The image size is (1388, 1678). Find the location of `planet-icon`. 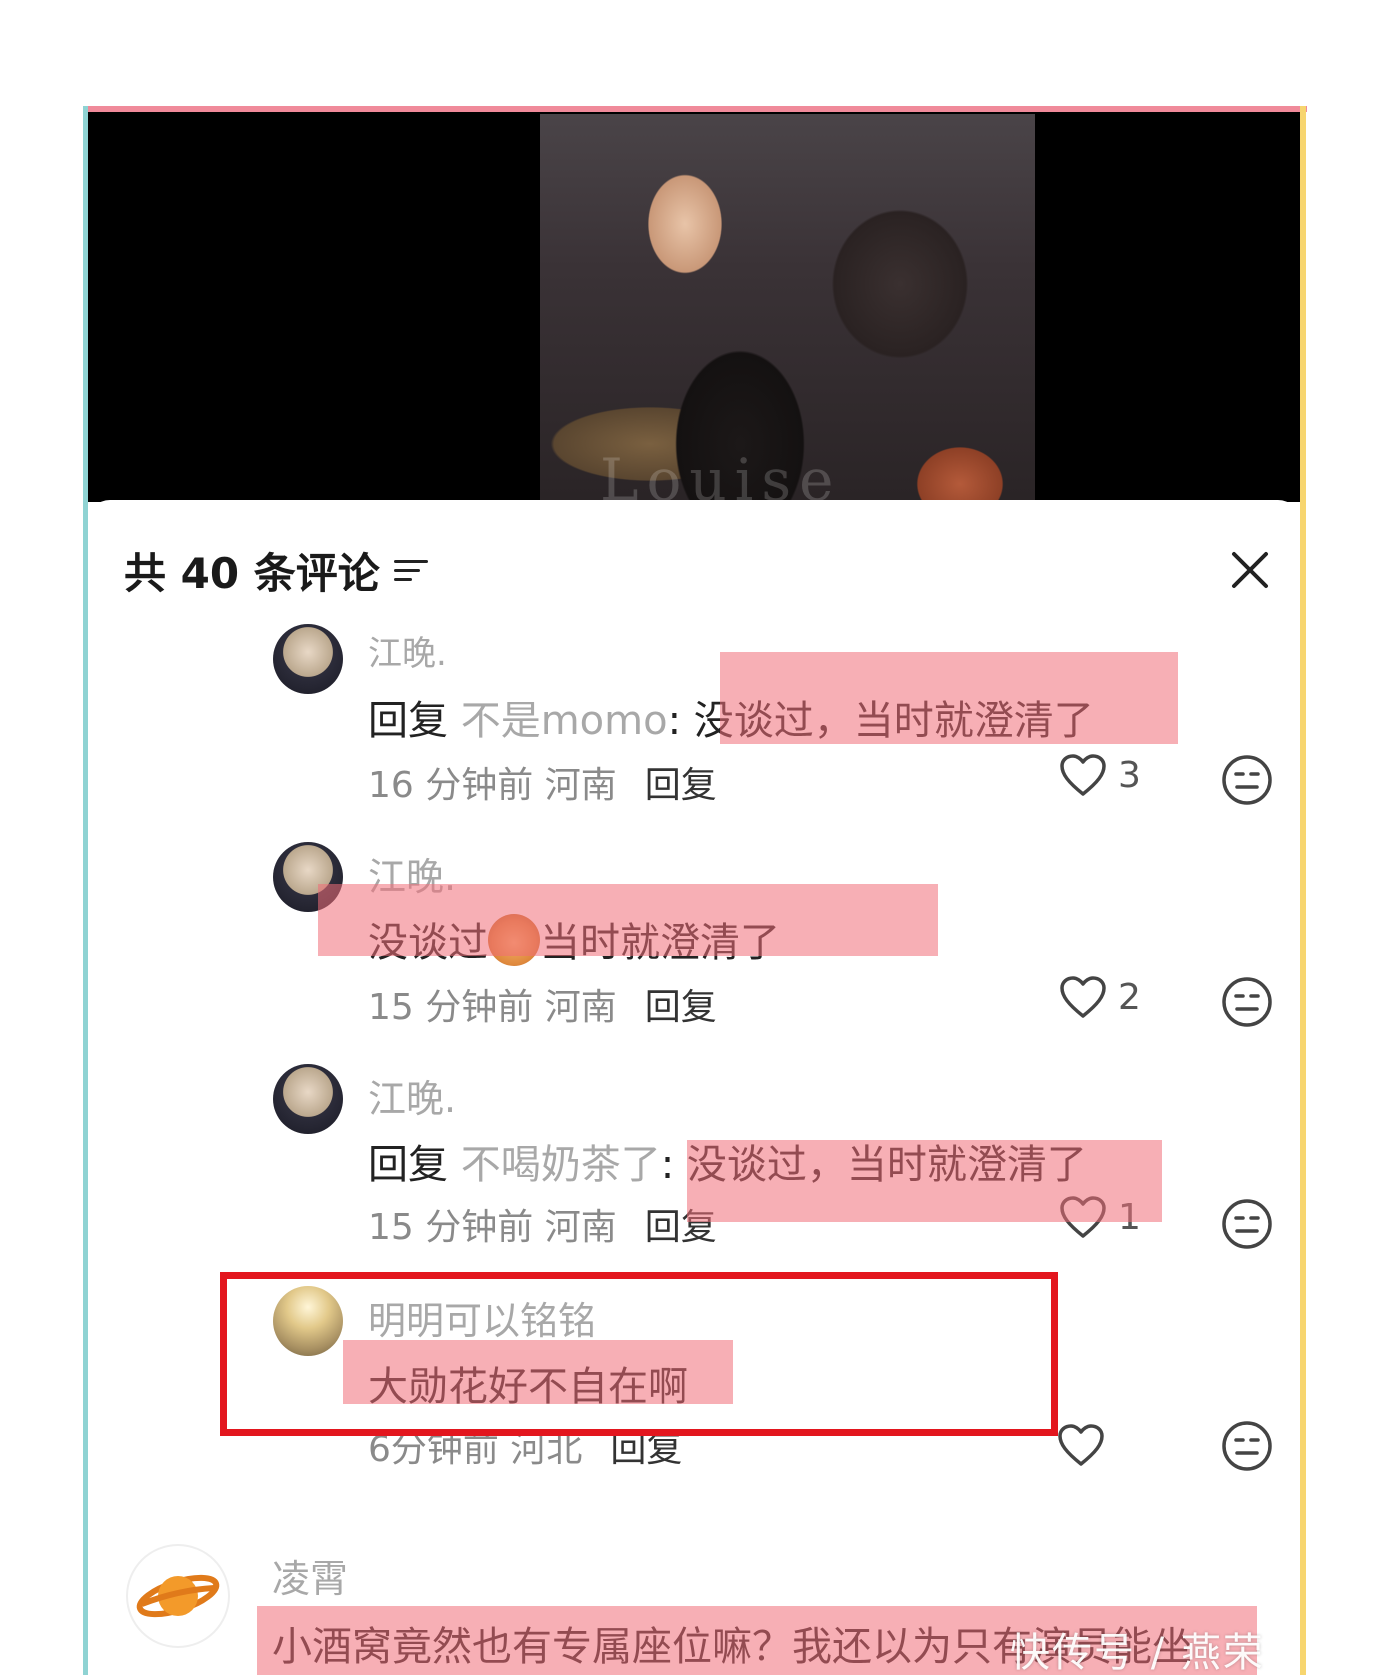

planet-icon is located at coordinates (178, 1596).